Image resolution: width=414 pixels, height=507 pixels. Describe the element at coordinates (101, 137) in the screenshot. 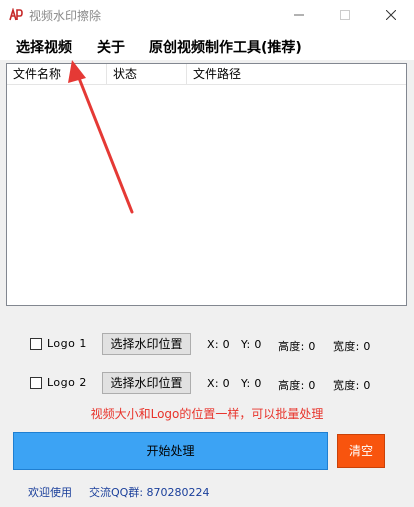

I see `annotation-arrow` at that location.